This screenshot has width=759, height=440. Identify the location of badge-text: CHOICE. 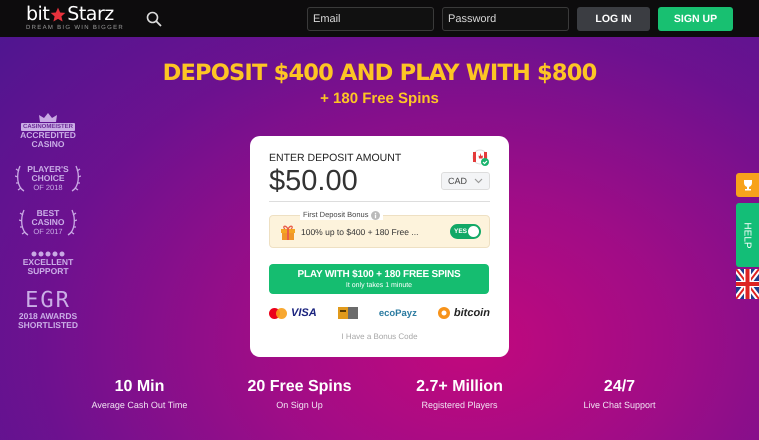
(48, 178).